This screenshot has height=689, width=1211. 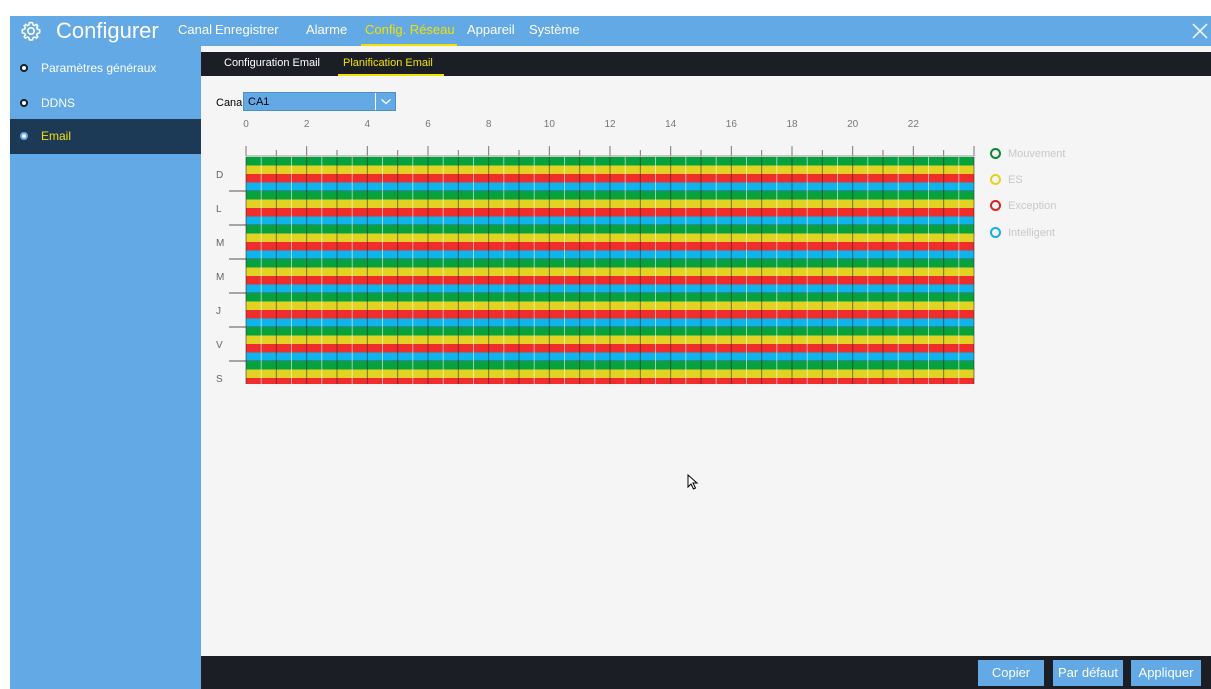 What do you see at coordinates (105, 367) in the screenshot?
I see `sidebar: Paramètres généraux DDNS Email` at bounding box center [105, 367].